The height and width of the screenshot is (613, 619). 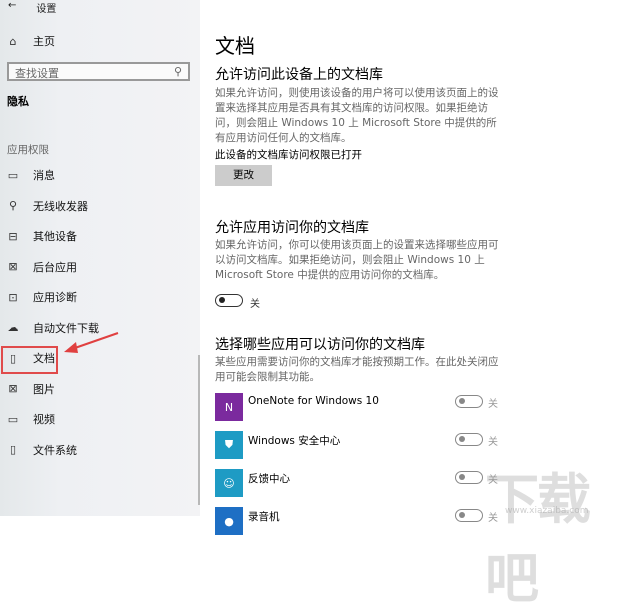 What do you see at coordinates (357, 369) in the screenshot?
I see `section-desc: 某些应用需要访问你的文档库才能按预期工作。在此处关闭应用可能会限制其功能。` at bounding box center [357, 369].